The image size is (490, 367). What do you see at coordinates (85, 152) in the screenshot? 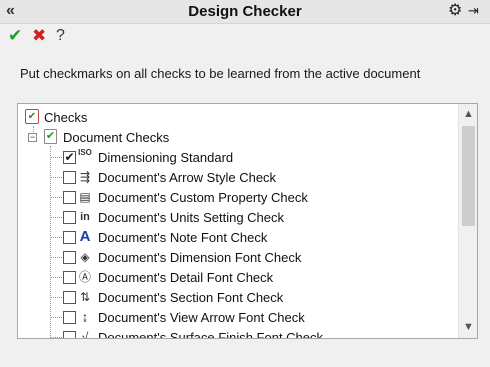
I see `iso-din-icon: ISO` at bounding box center [85, 152].